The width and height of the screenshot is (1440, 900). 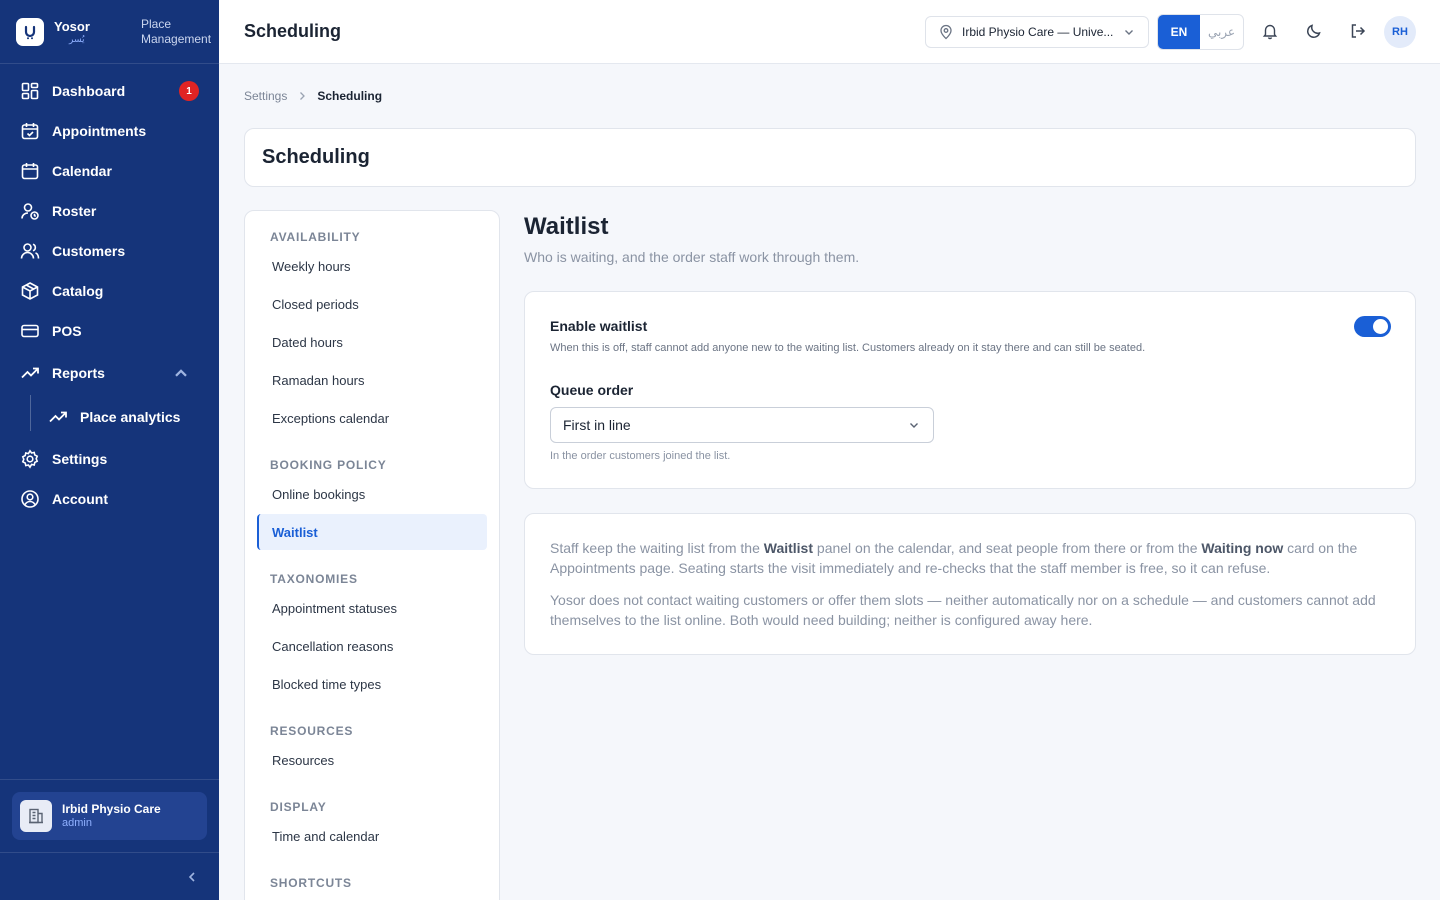 What do you see at coordinates (111, 809) in the screenshot?
I see `organization-name: Irbid Physio Care` at bounding box center [111, 809].